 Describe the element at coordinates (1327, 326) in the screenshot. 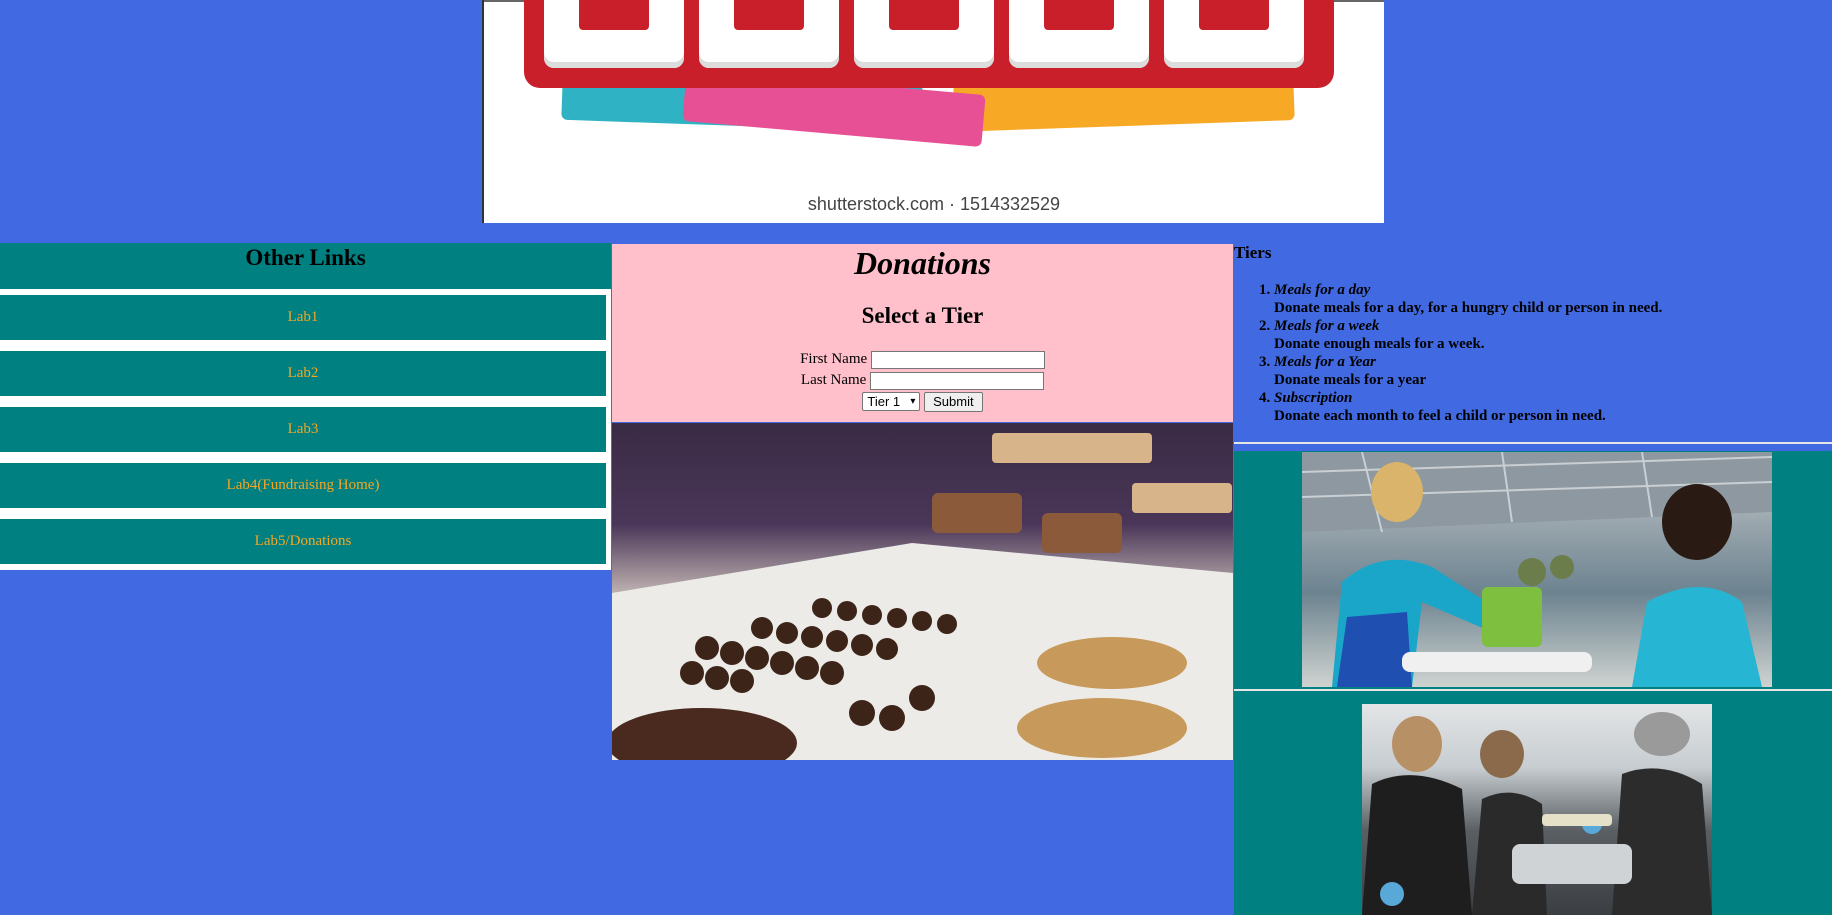

I see `tier-name: Meals for a week` at that location.